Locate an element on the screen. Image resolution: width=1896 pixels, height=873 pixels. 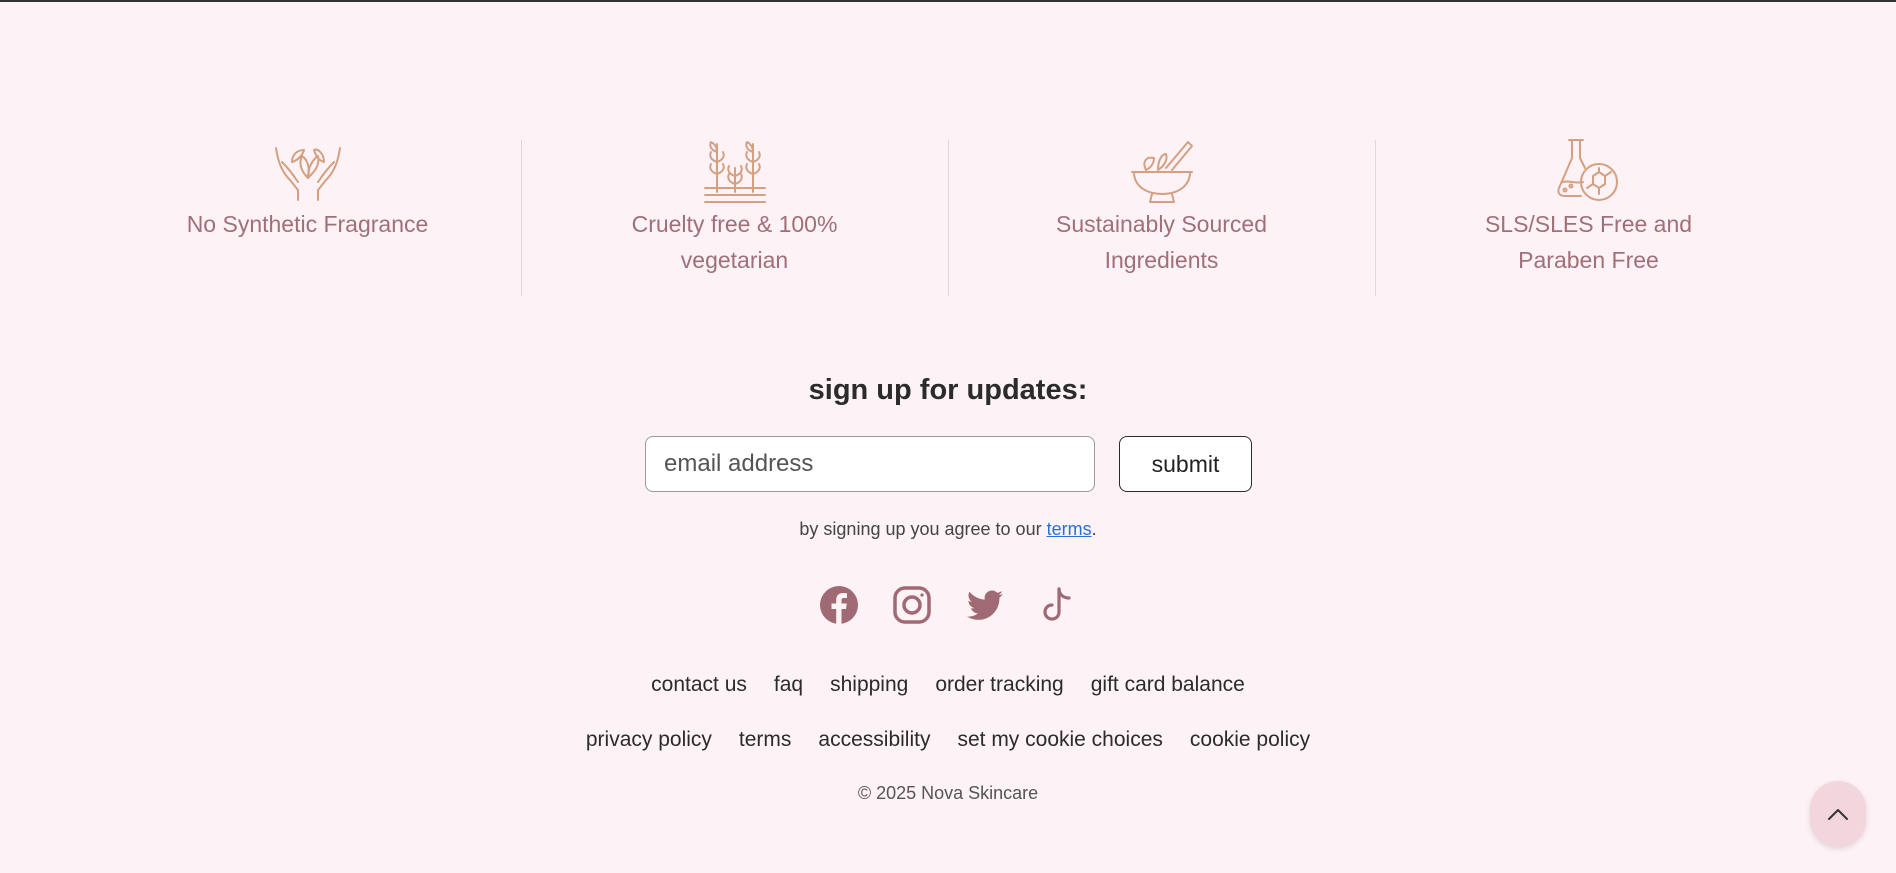
footer-link-terms: terms is located at coordinates (765, 740).